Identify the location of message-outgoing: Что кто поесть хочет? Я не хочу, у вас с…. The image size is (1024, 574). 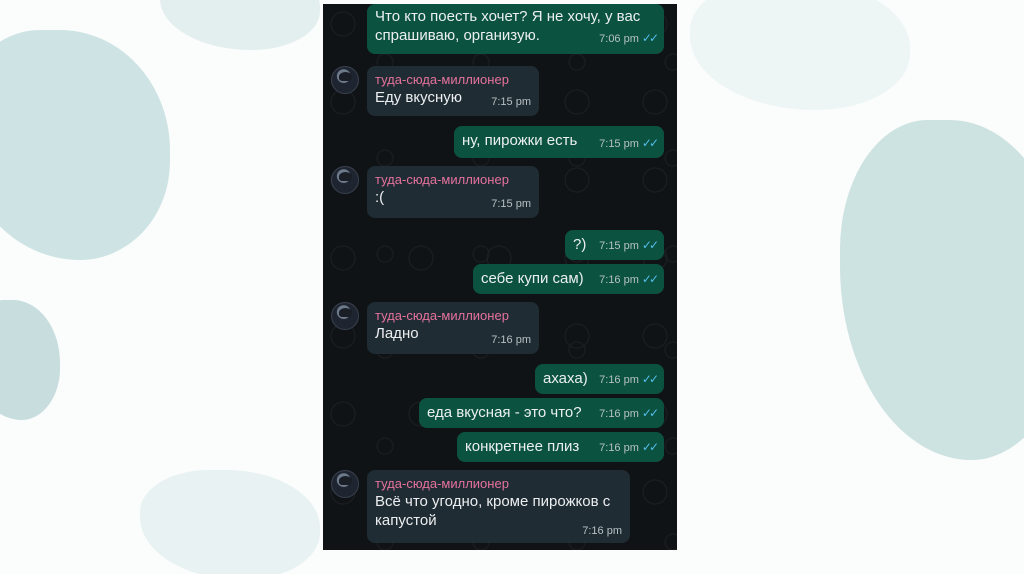
(515, 29).